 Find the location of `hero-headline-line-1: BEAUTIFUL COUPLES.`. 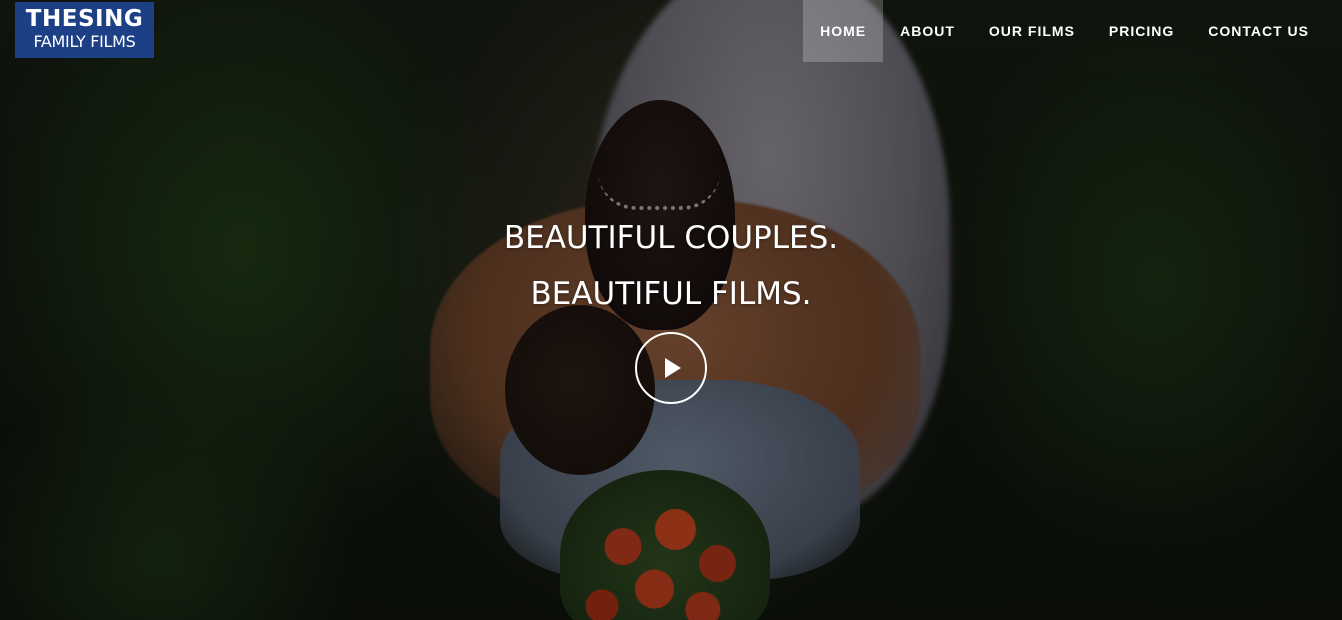

hero-headline-line-1: BEAUTIFUL COUPLES. is located at coordinates (671, 238).